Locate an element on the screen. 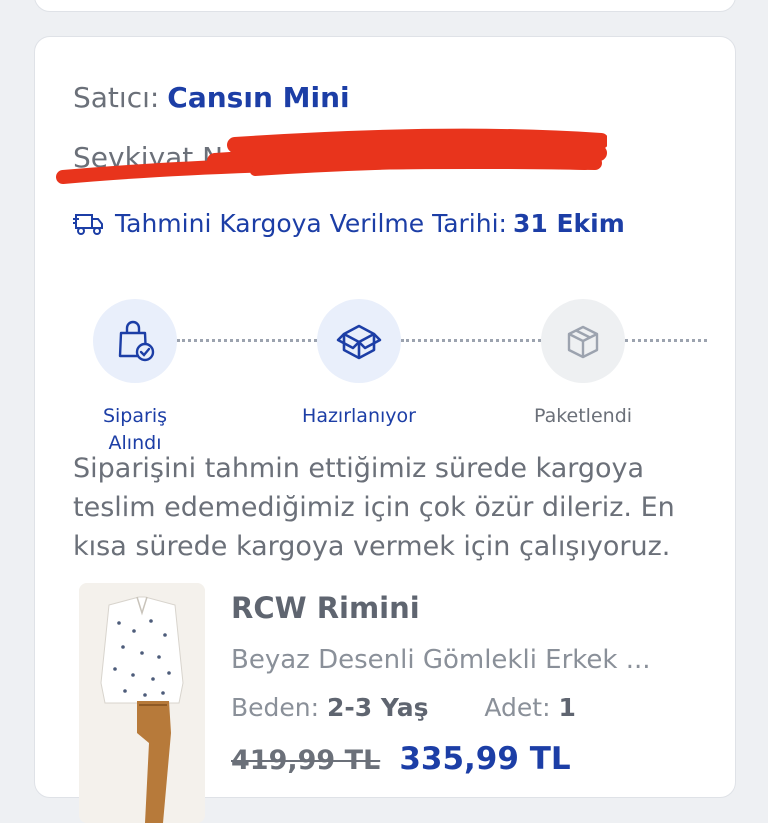 The image size is (768, 823). size-value: 2-3 Yaş is located at coordinates (378, 707).